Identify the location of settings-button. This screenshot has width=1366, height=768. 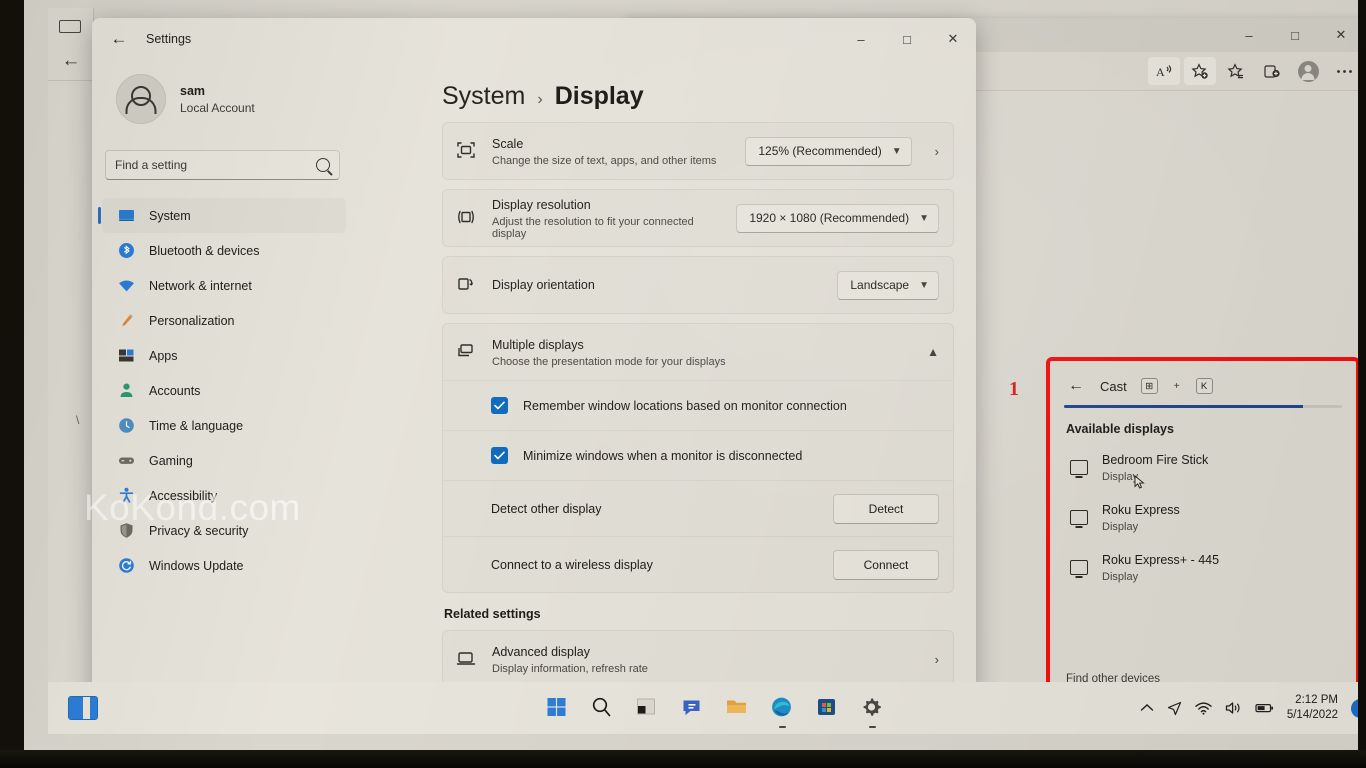
(873, 711).